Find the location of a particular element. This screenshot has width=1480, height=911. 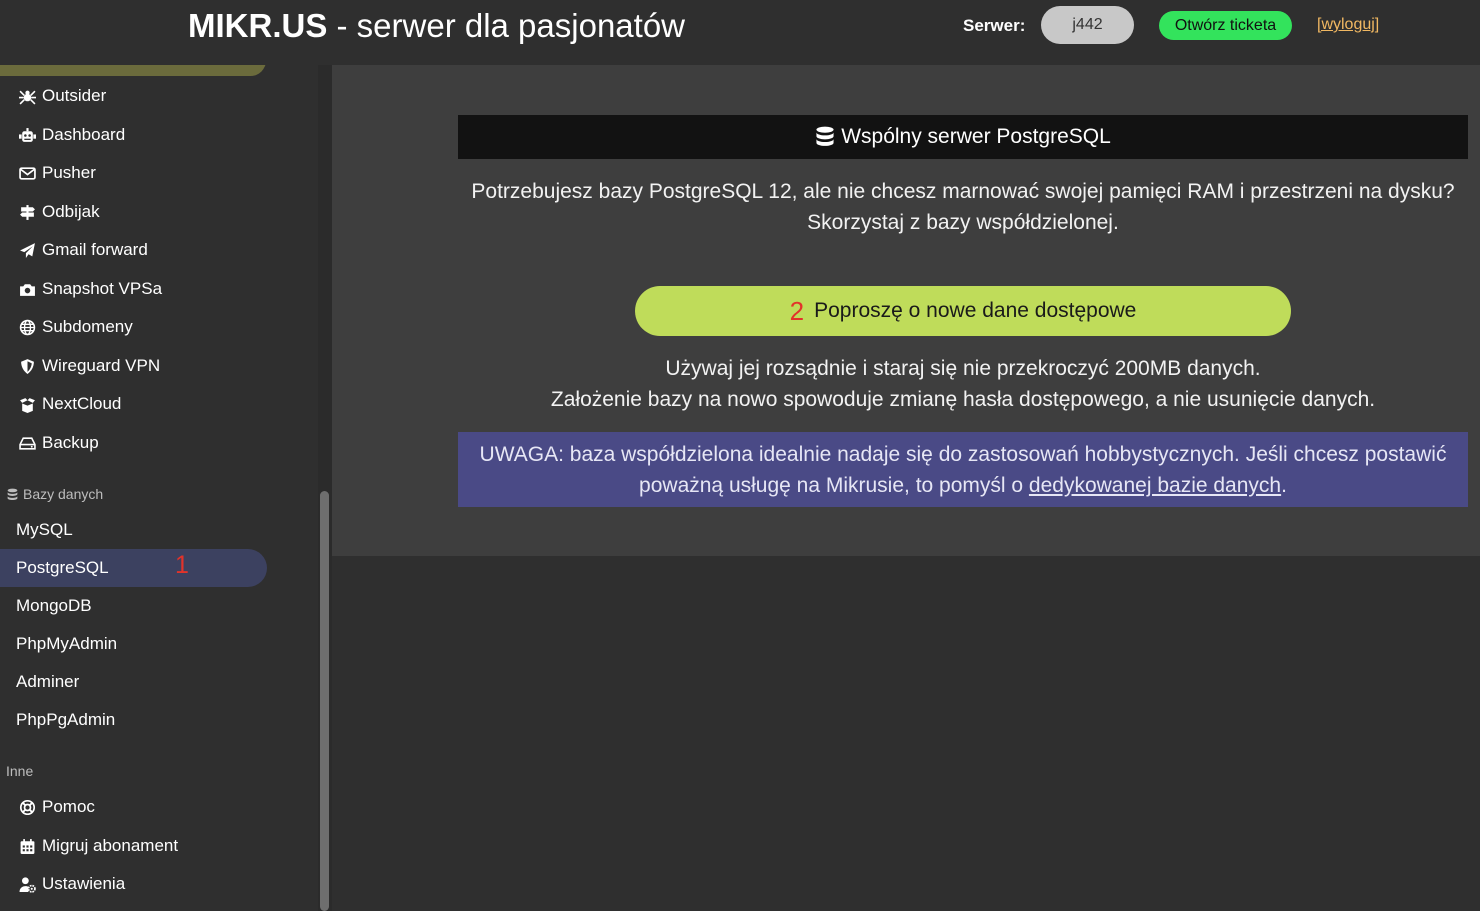

sidebar-item-label: PhpMyAdmin is located at coordinates (67, 643).